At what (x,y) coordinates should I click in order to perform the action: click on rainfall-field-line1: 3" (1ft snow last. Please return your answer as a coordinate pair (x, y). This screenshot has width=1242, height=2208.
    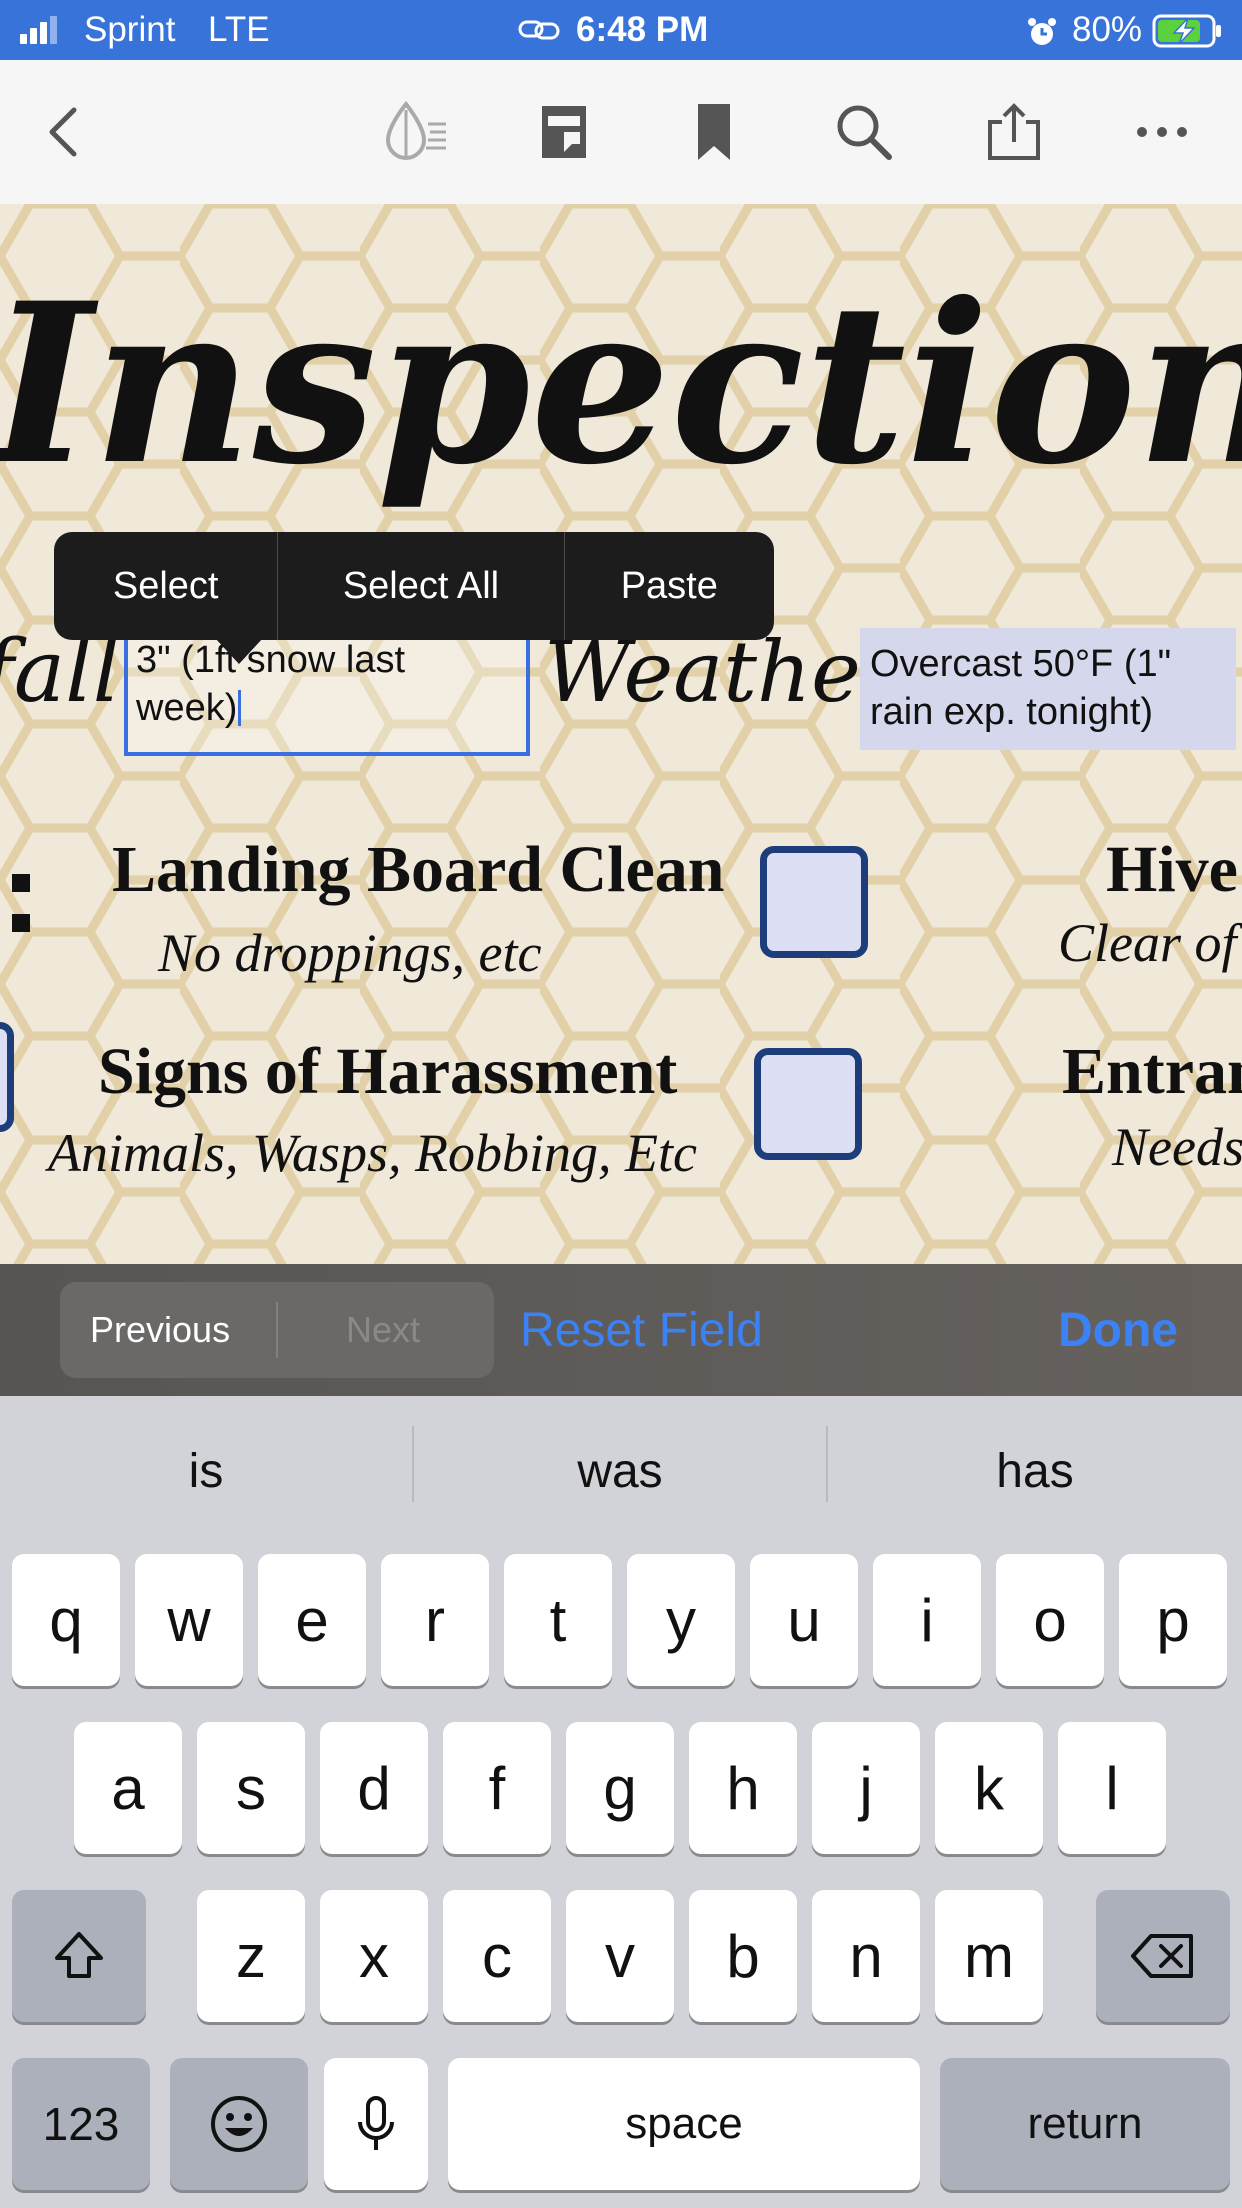
    Looking at the image, I should click on (271, 660).